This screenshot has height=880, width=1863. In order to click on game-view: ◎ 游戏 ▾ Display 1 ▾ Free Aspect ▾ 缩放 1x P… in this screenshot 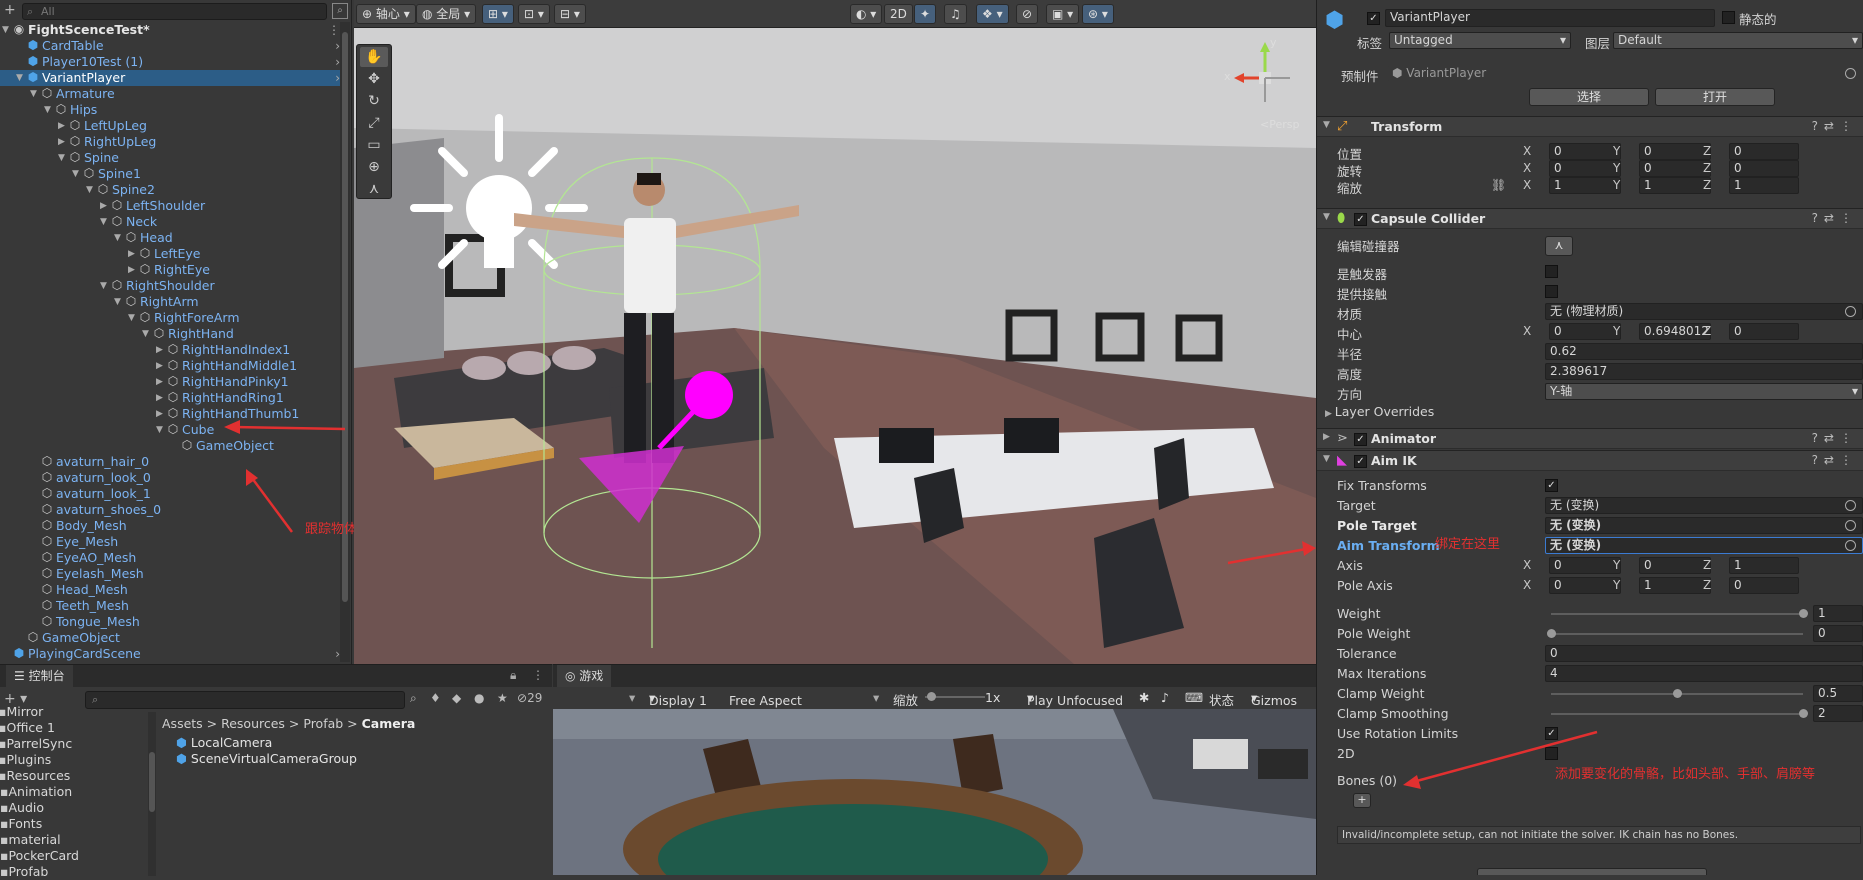, I will do `click(934, 769)`.